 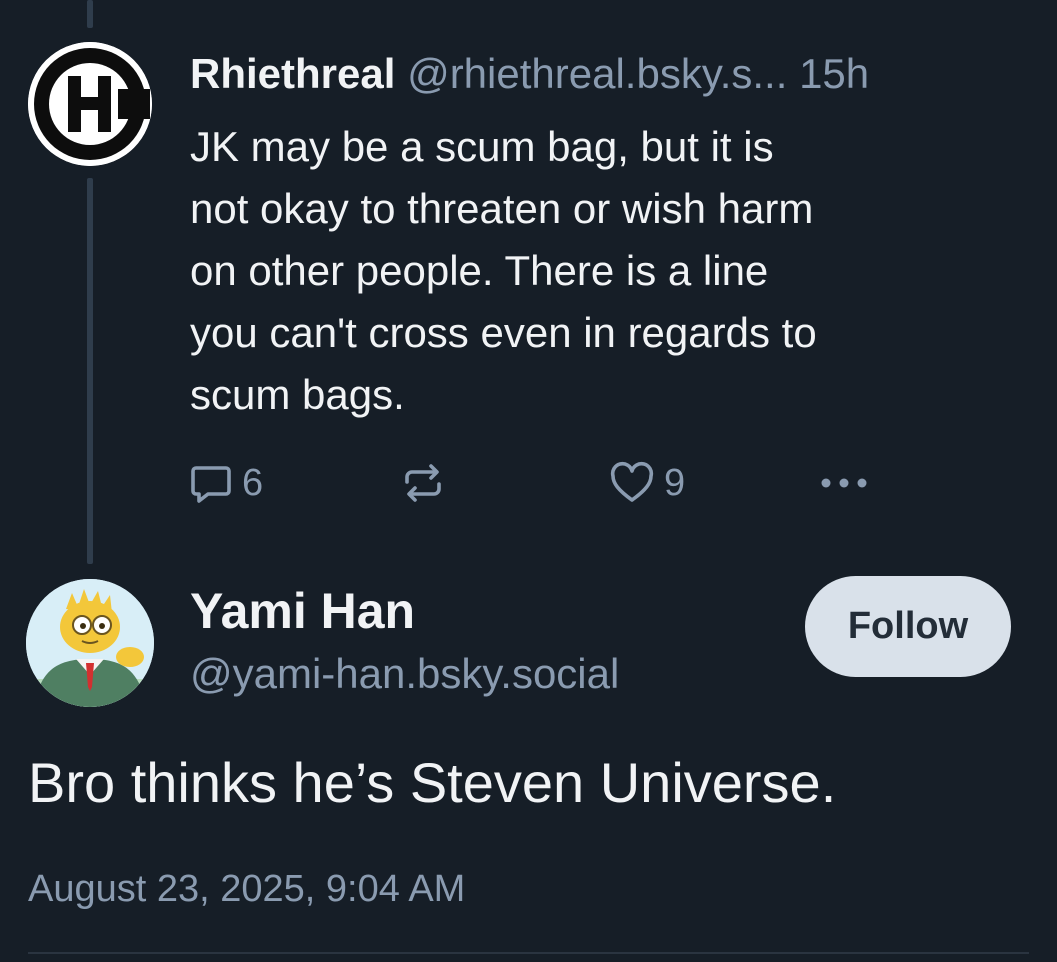 I want to click on post-timestamp: 15h, so click(x=834, y=73).